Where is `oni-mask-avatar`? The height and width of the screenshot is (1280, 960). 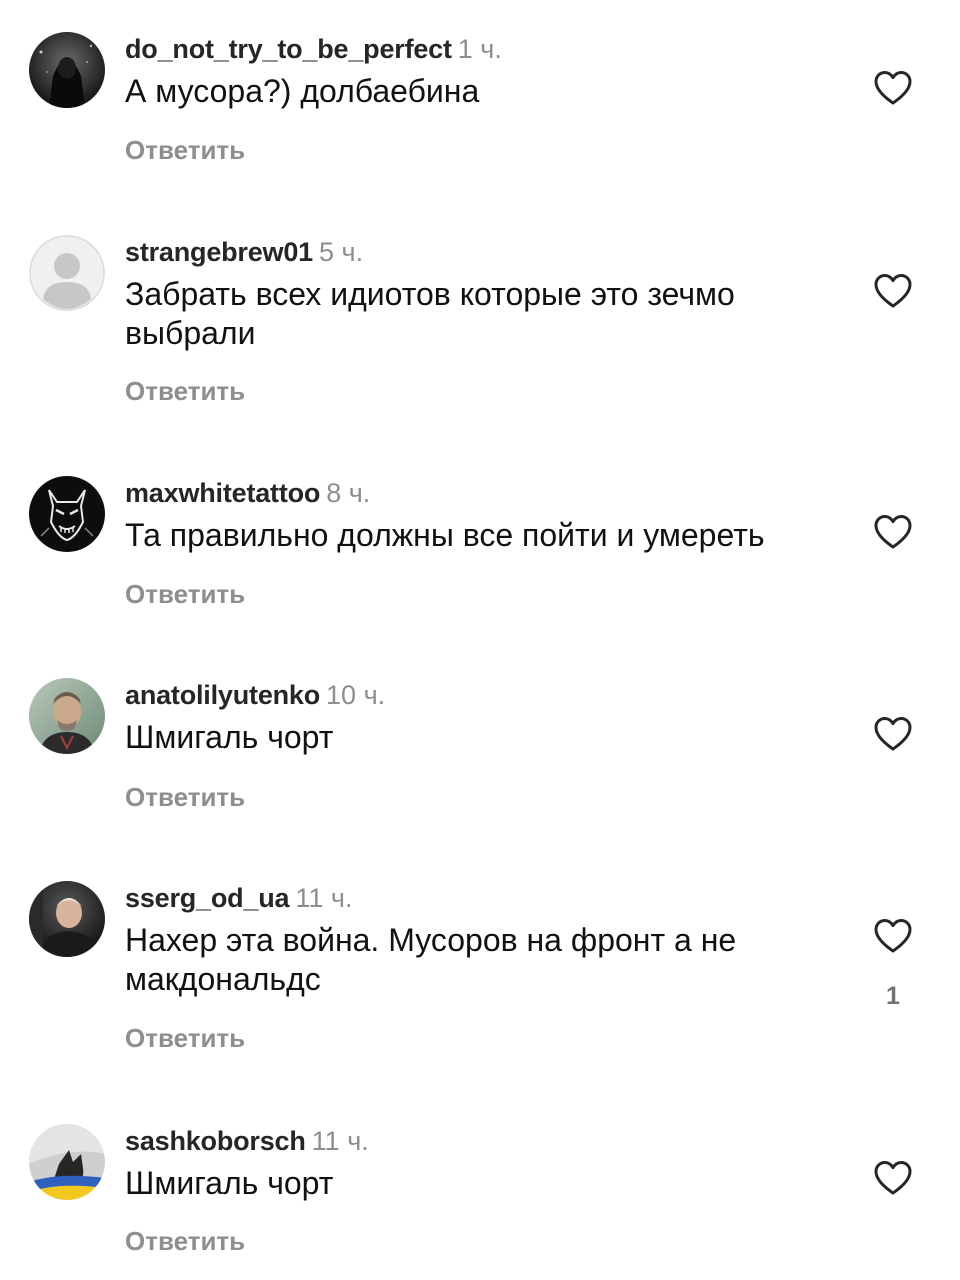
oni-mask-avatar is located at coordinates (67, 514).